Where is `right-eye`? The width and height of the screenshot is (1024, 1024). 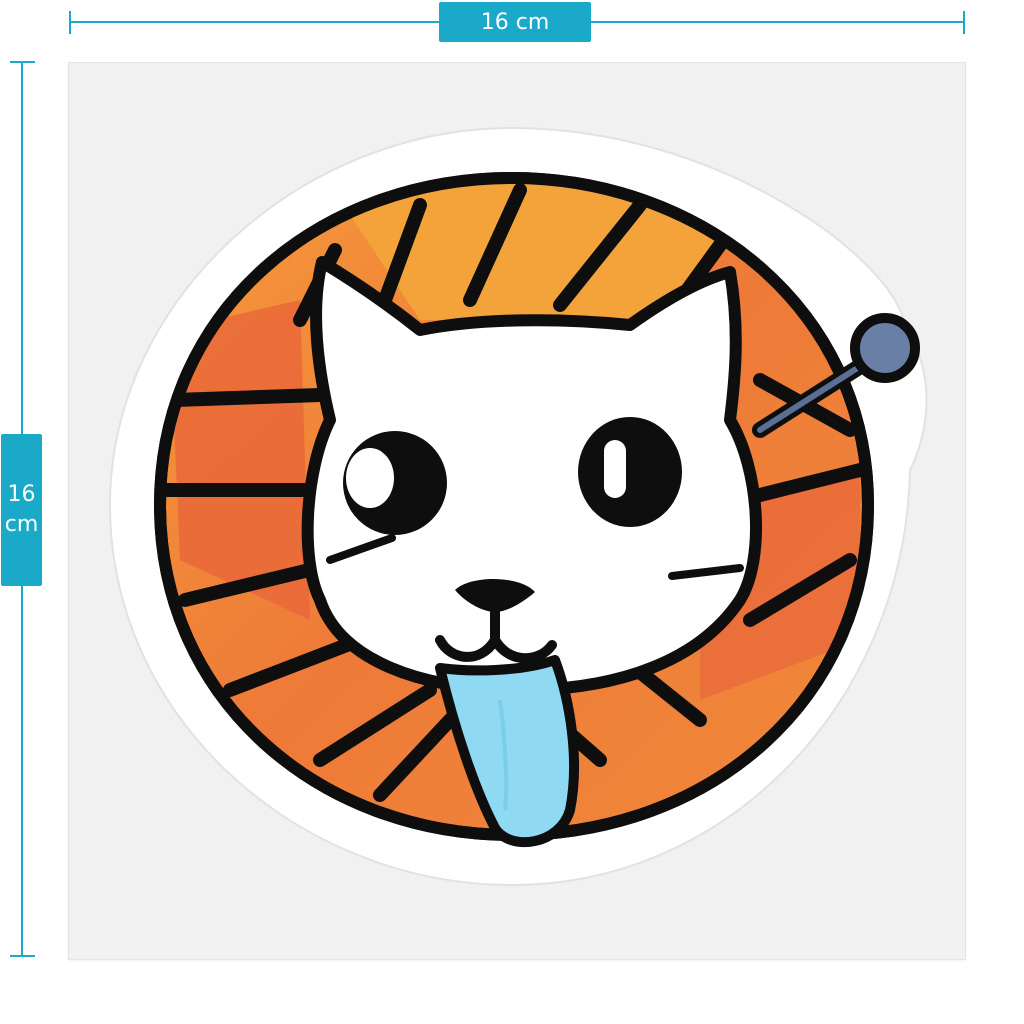 right-eye is located at coordinates (630, 472).